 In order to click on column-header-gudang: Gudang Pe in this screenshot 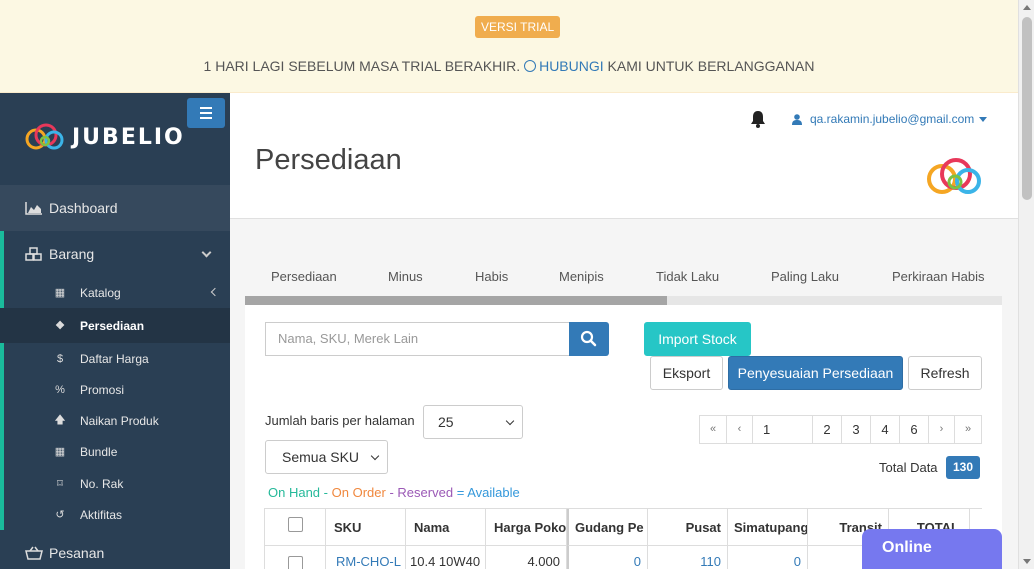, I will do `click(607, 527)`.